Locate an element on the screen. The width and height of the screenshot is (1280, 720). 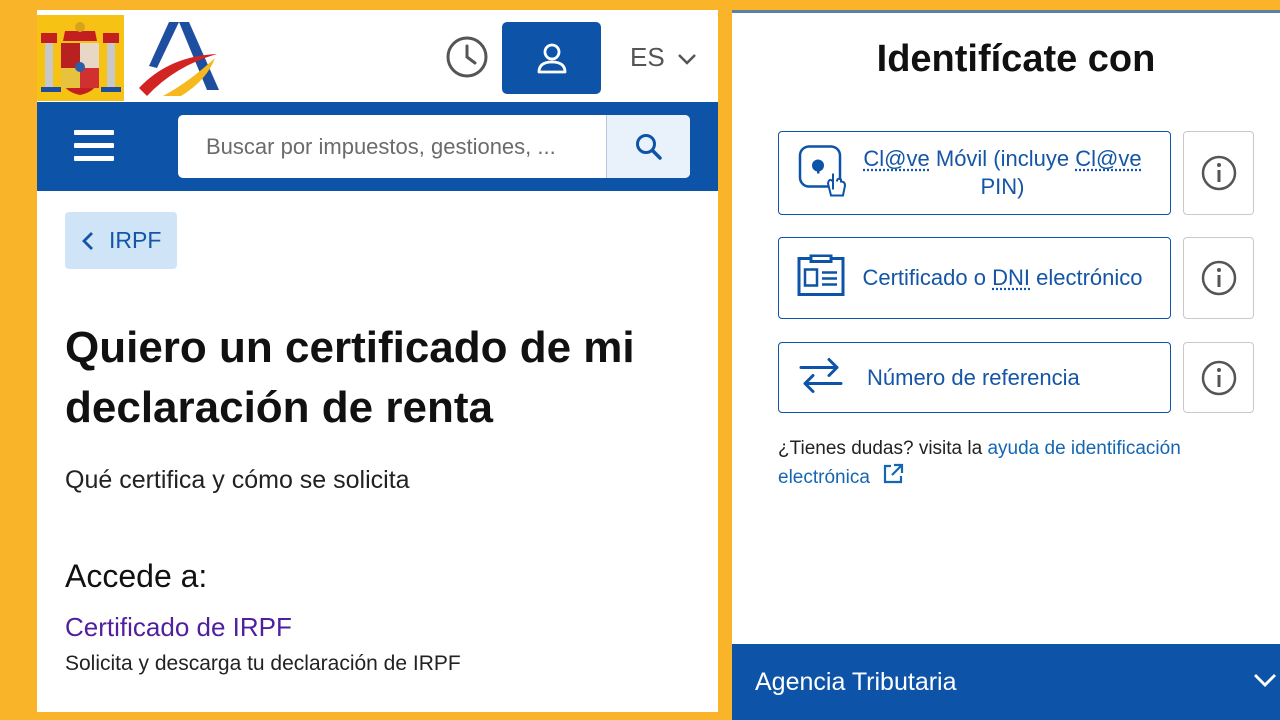
numero-referencia-info-button is located at coordinates (1218, 377).